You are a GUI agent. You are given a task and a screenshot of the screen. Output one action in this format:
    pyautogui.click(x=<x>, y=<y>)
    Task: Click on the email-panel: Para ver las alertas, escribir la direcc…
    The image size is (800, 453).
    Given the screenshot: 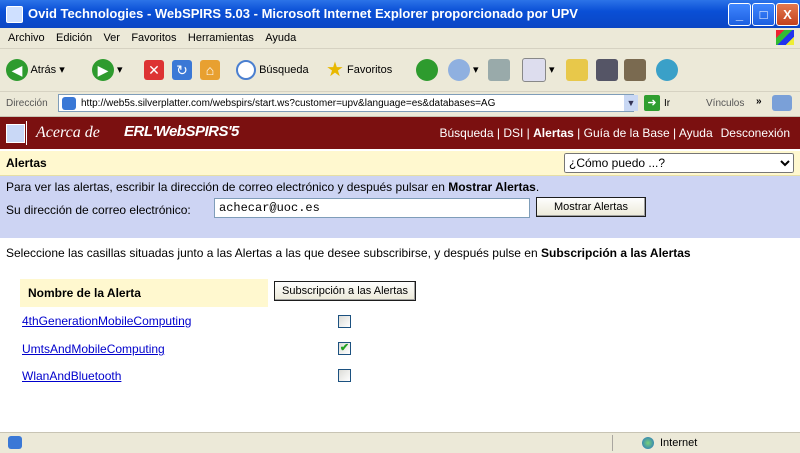 What is the action you would take?
    pyautogui.click(x=400, y=207)
    